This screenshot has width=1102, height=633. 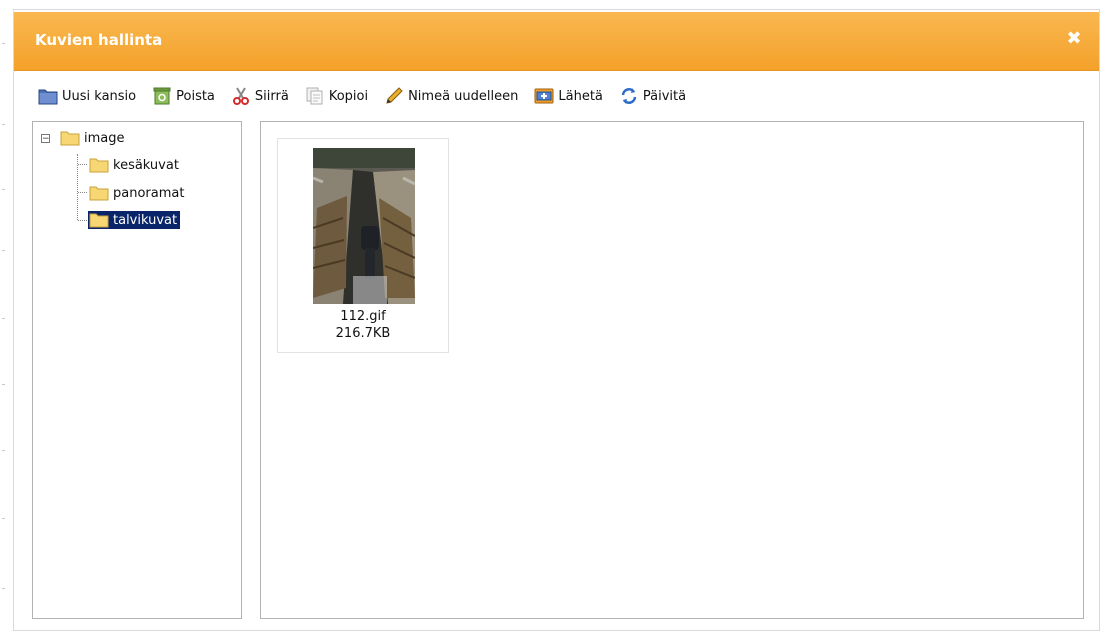 I want to click on delete-button: Poista, so click(x=183, y=96).